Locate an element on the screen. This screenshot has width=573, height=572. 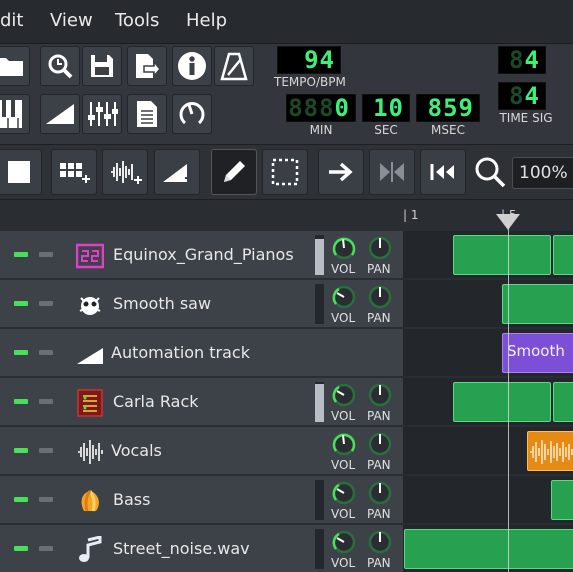
equinox-plugin-icon is located at coordinates (90, 256).